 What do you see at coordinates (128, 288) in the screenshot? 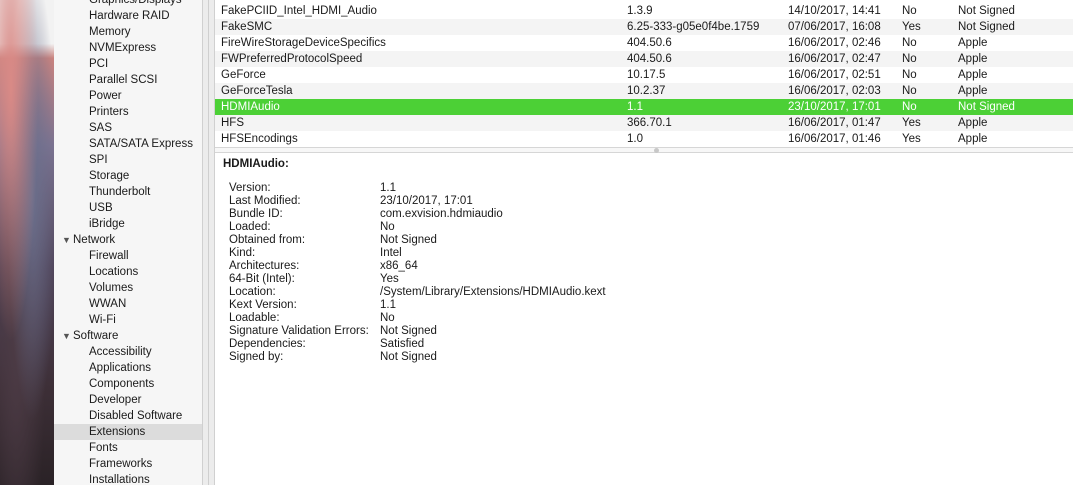
I see `sidebar-item-volumes: Volumes` at bounding box center [128, 288].